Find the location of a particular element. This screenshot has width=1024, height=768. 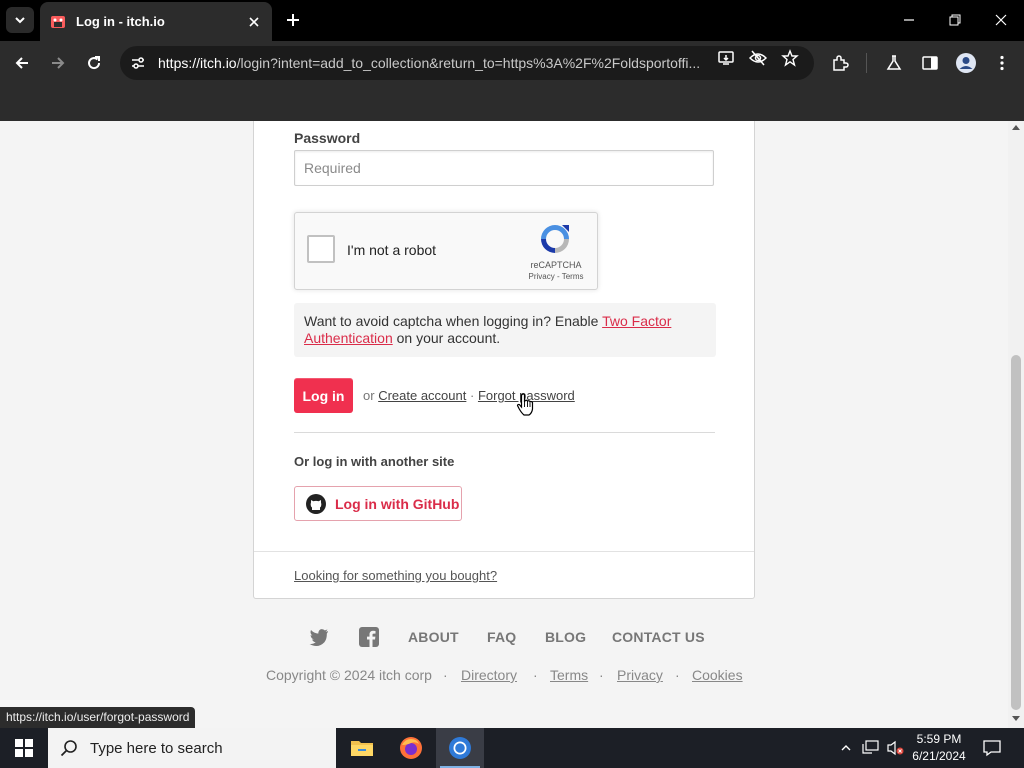

restore-icon is located at coordinates (955, 20).